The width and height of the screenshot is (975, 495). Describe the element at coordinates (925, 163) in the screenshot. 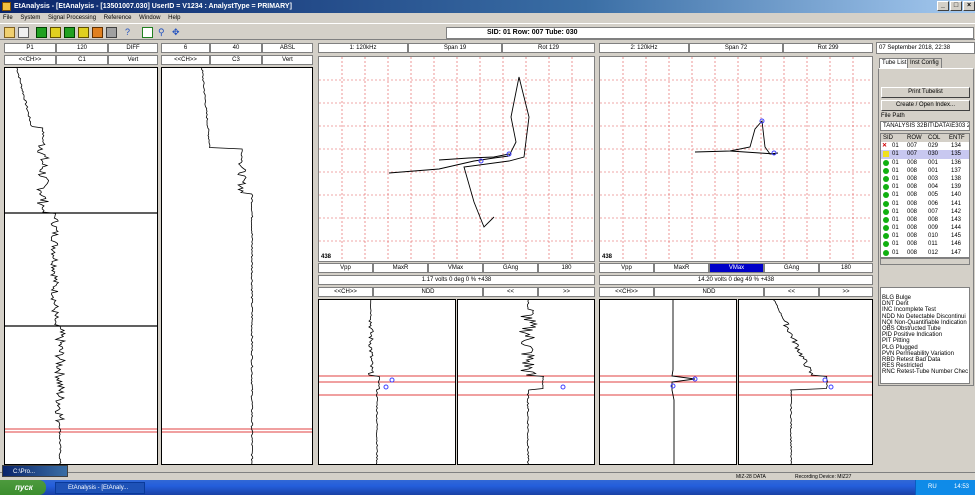

I see `tube-list-row: 01 008 001 136` at that location.